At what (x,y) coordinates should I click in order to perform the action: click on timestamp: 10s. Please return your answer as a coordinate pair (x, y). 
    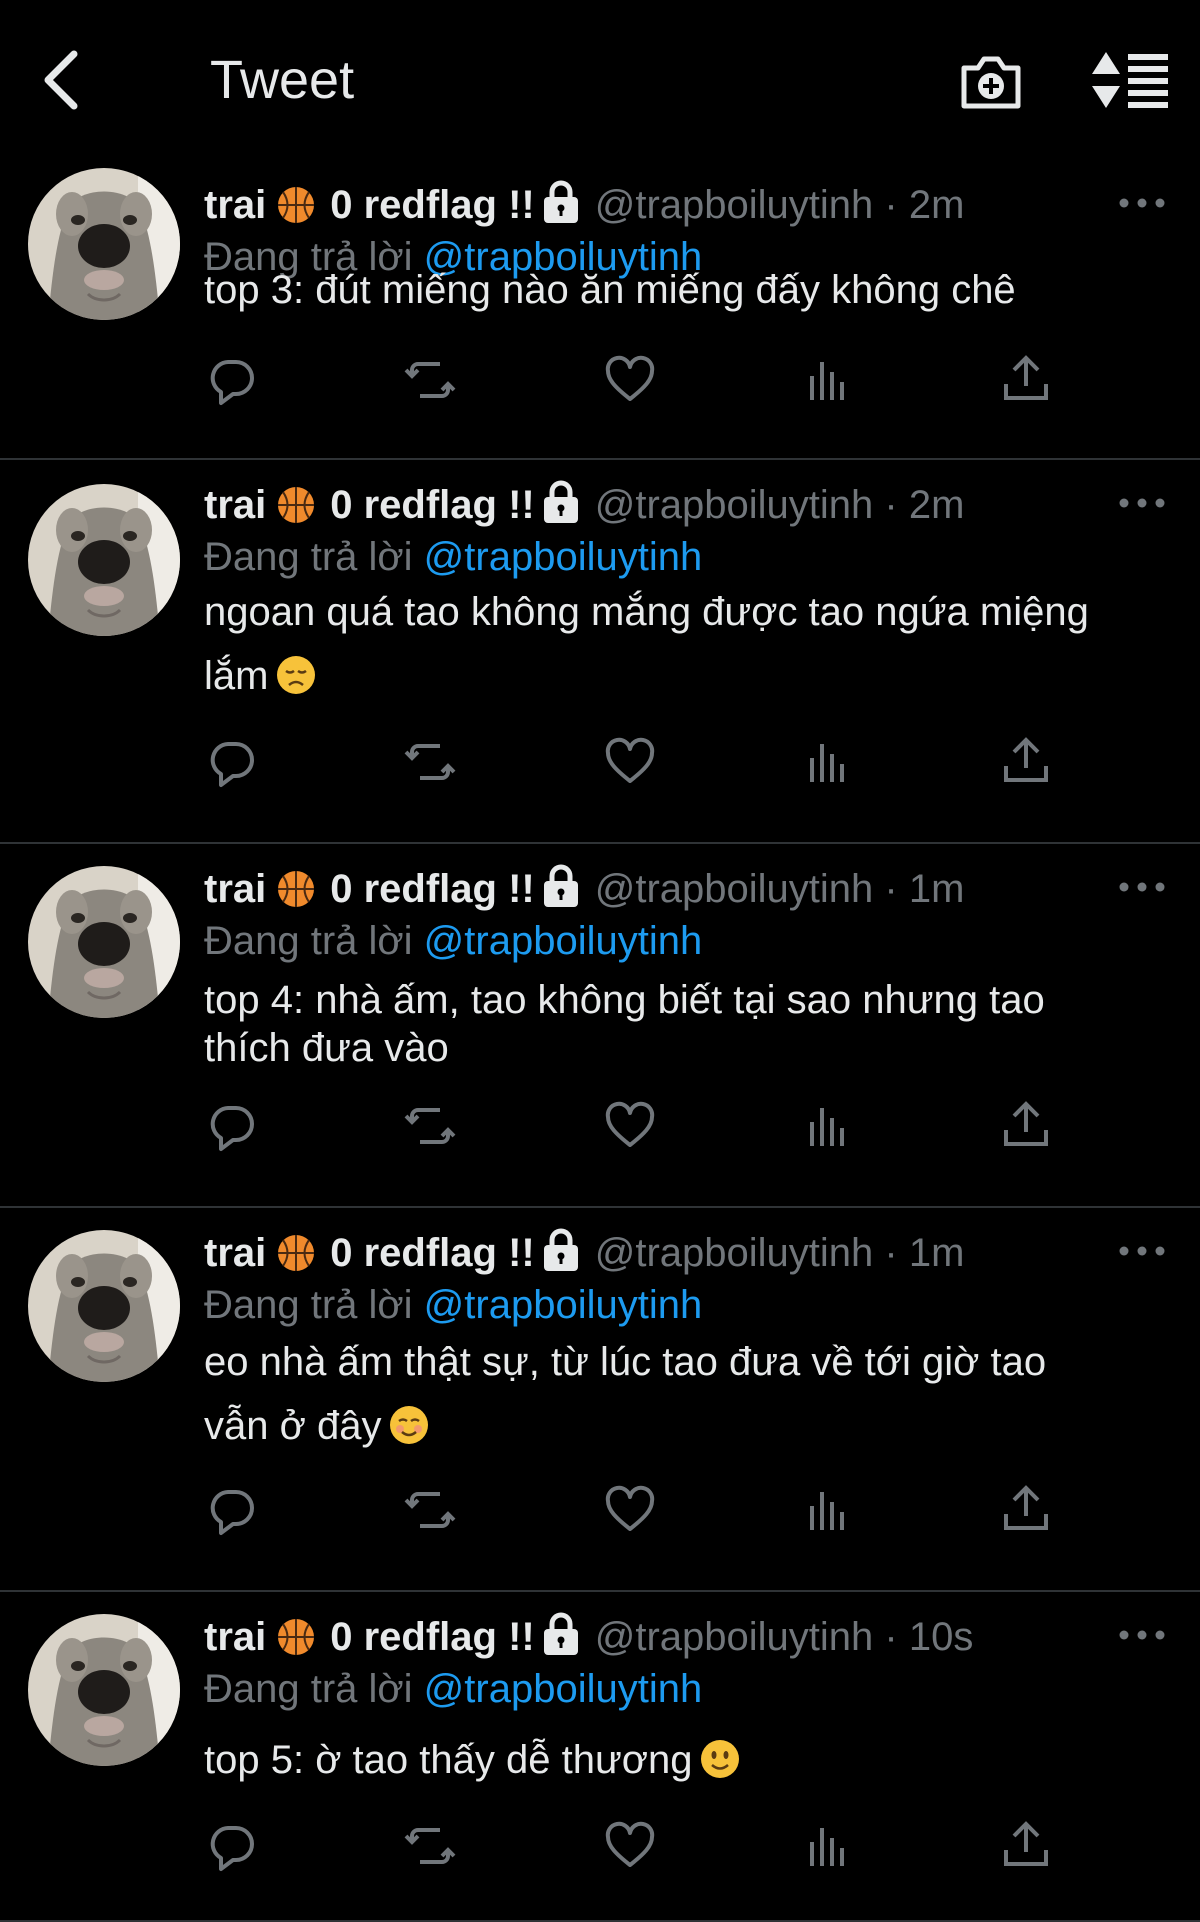
    Looking at the image, I should click on (941, 1637).